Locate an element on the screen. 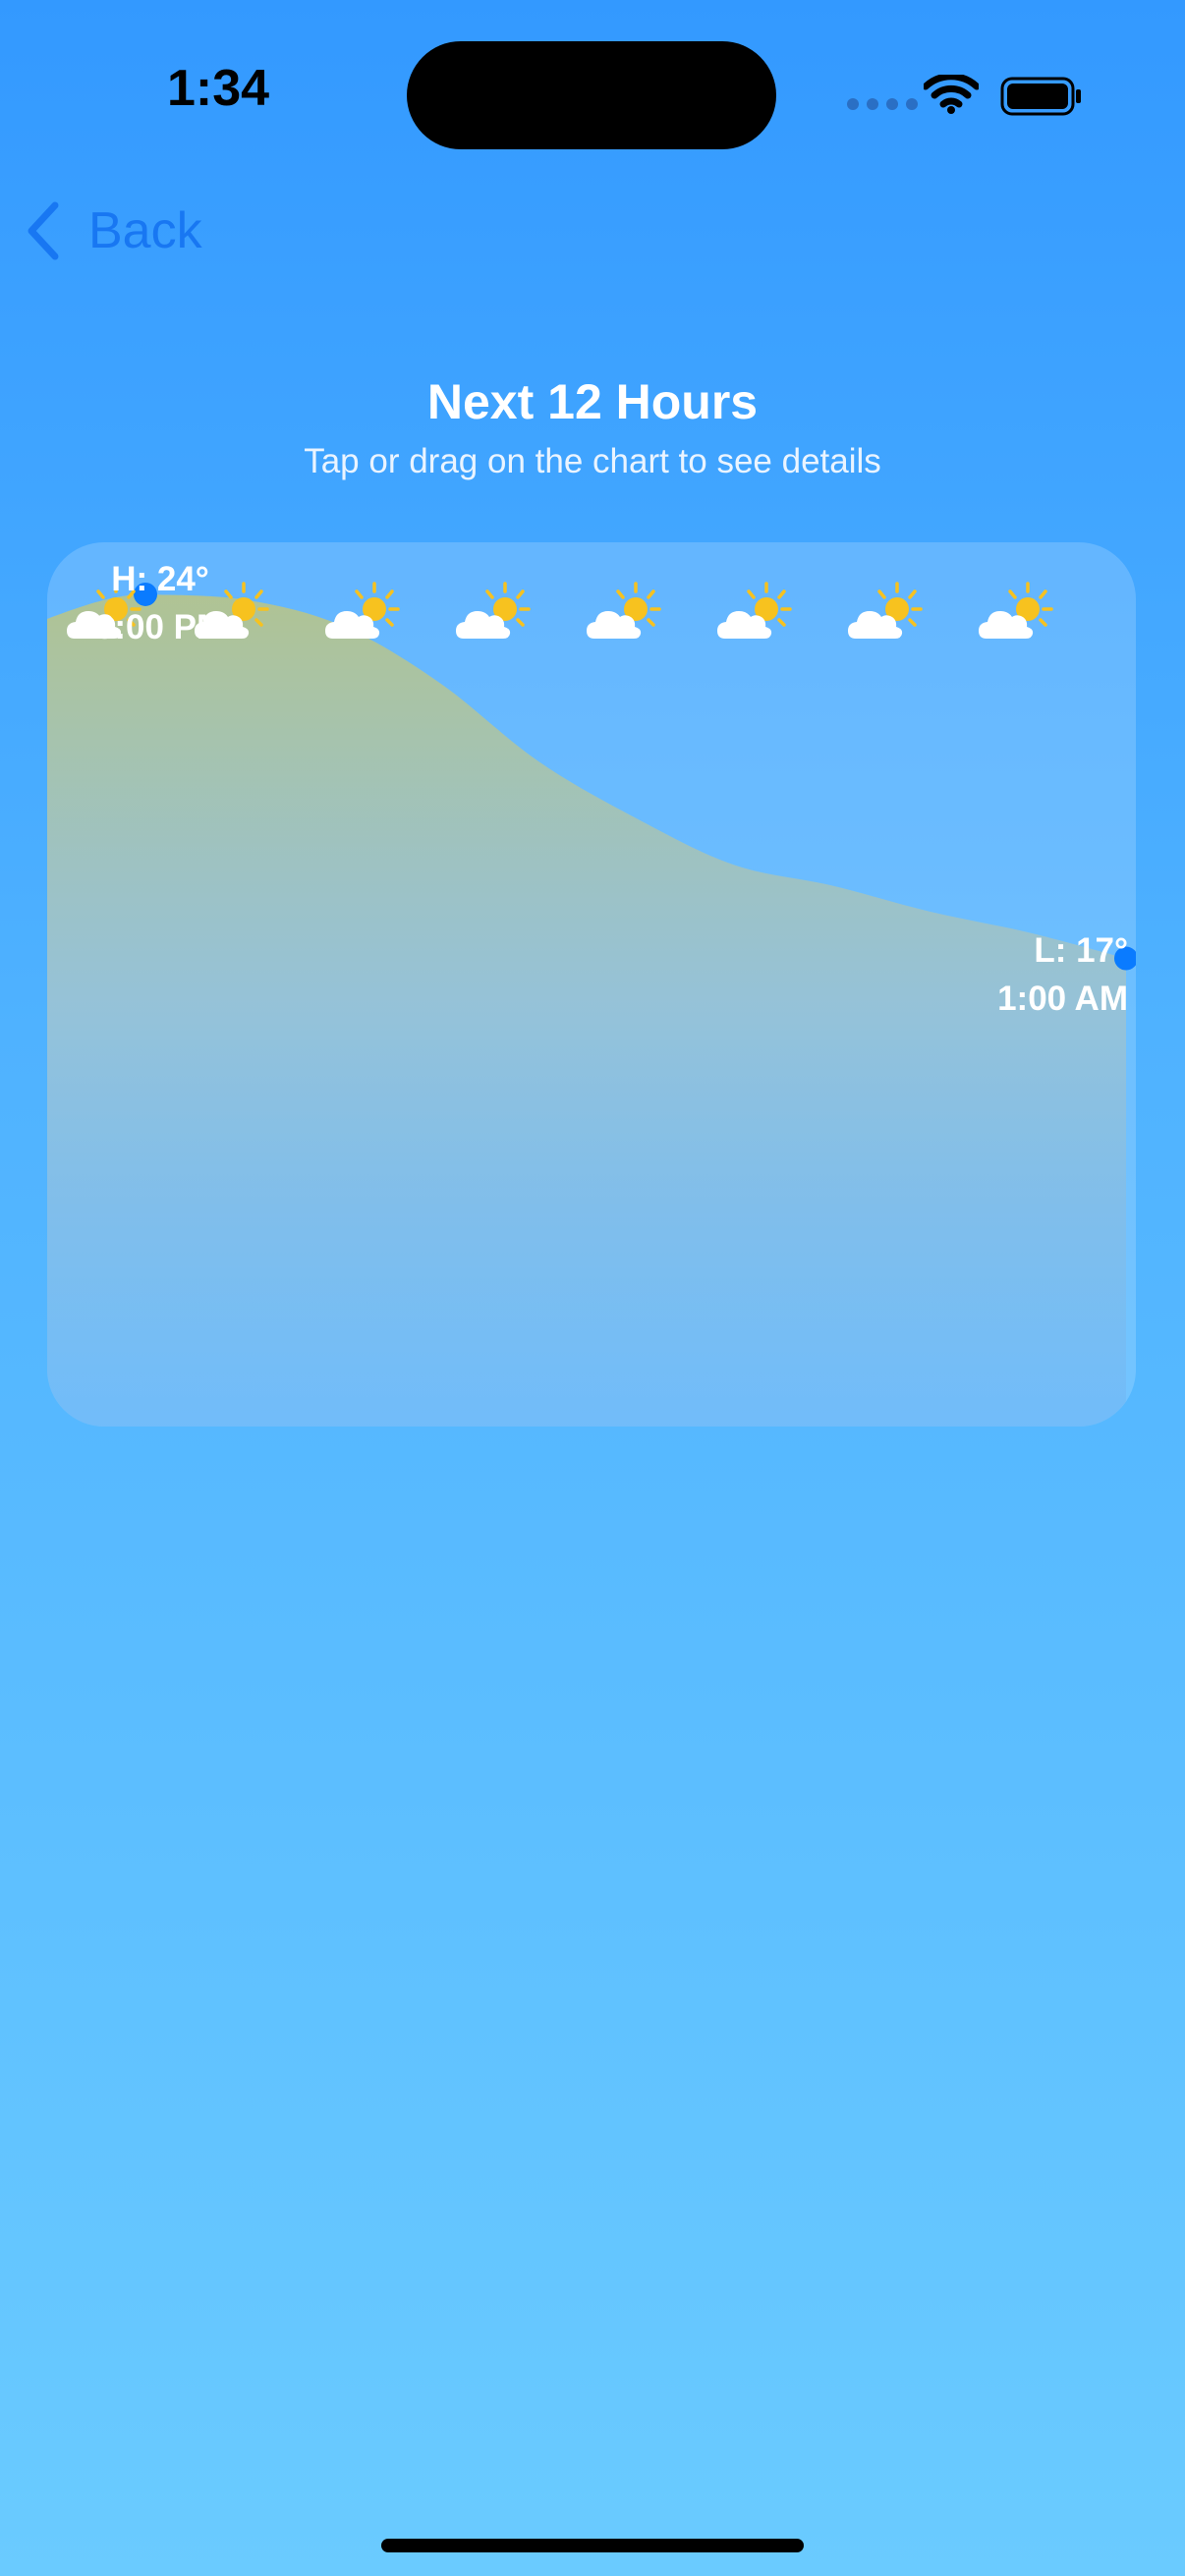 This screenshot has height=2576, width=1185. home-indicator is located at coordinates (592, 2545).